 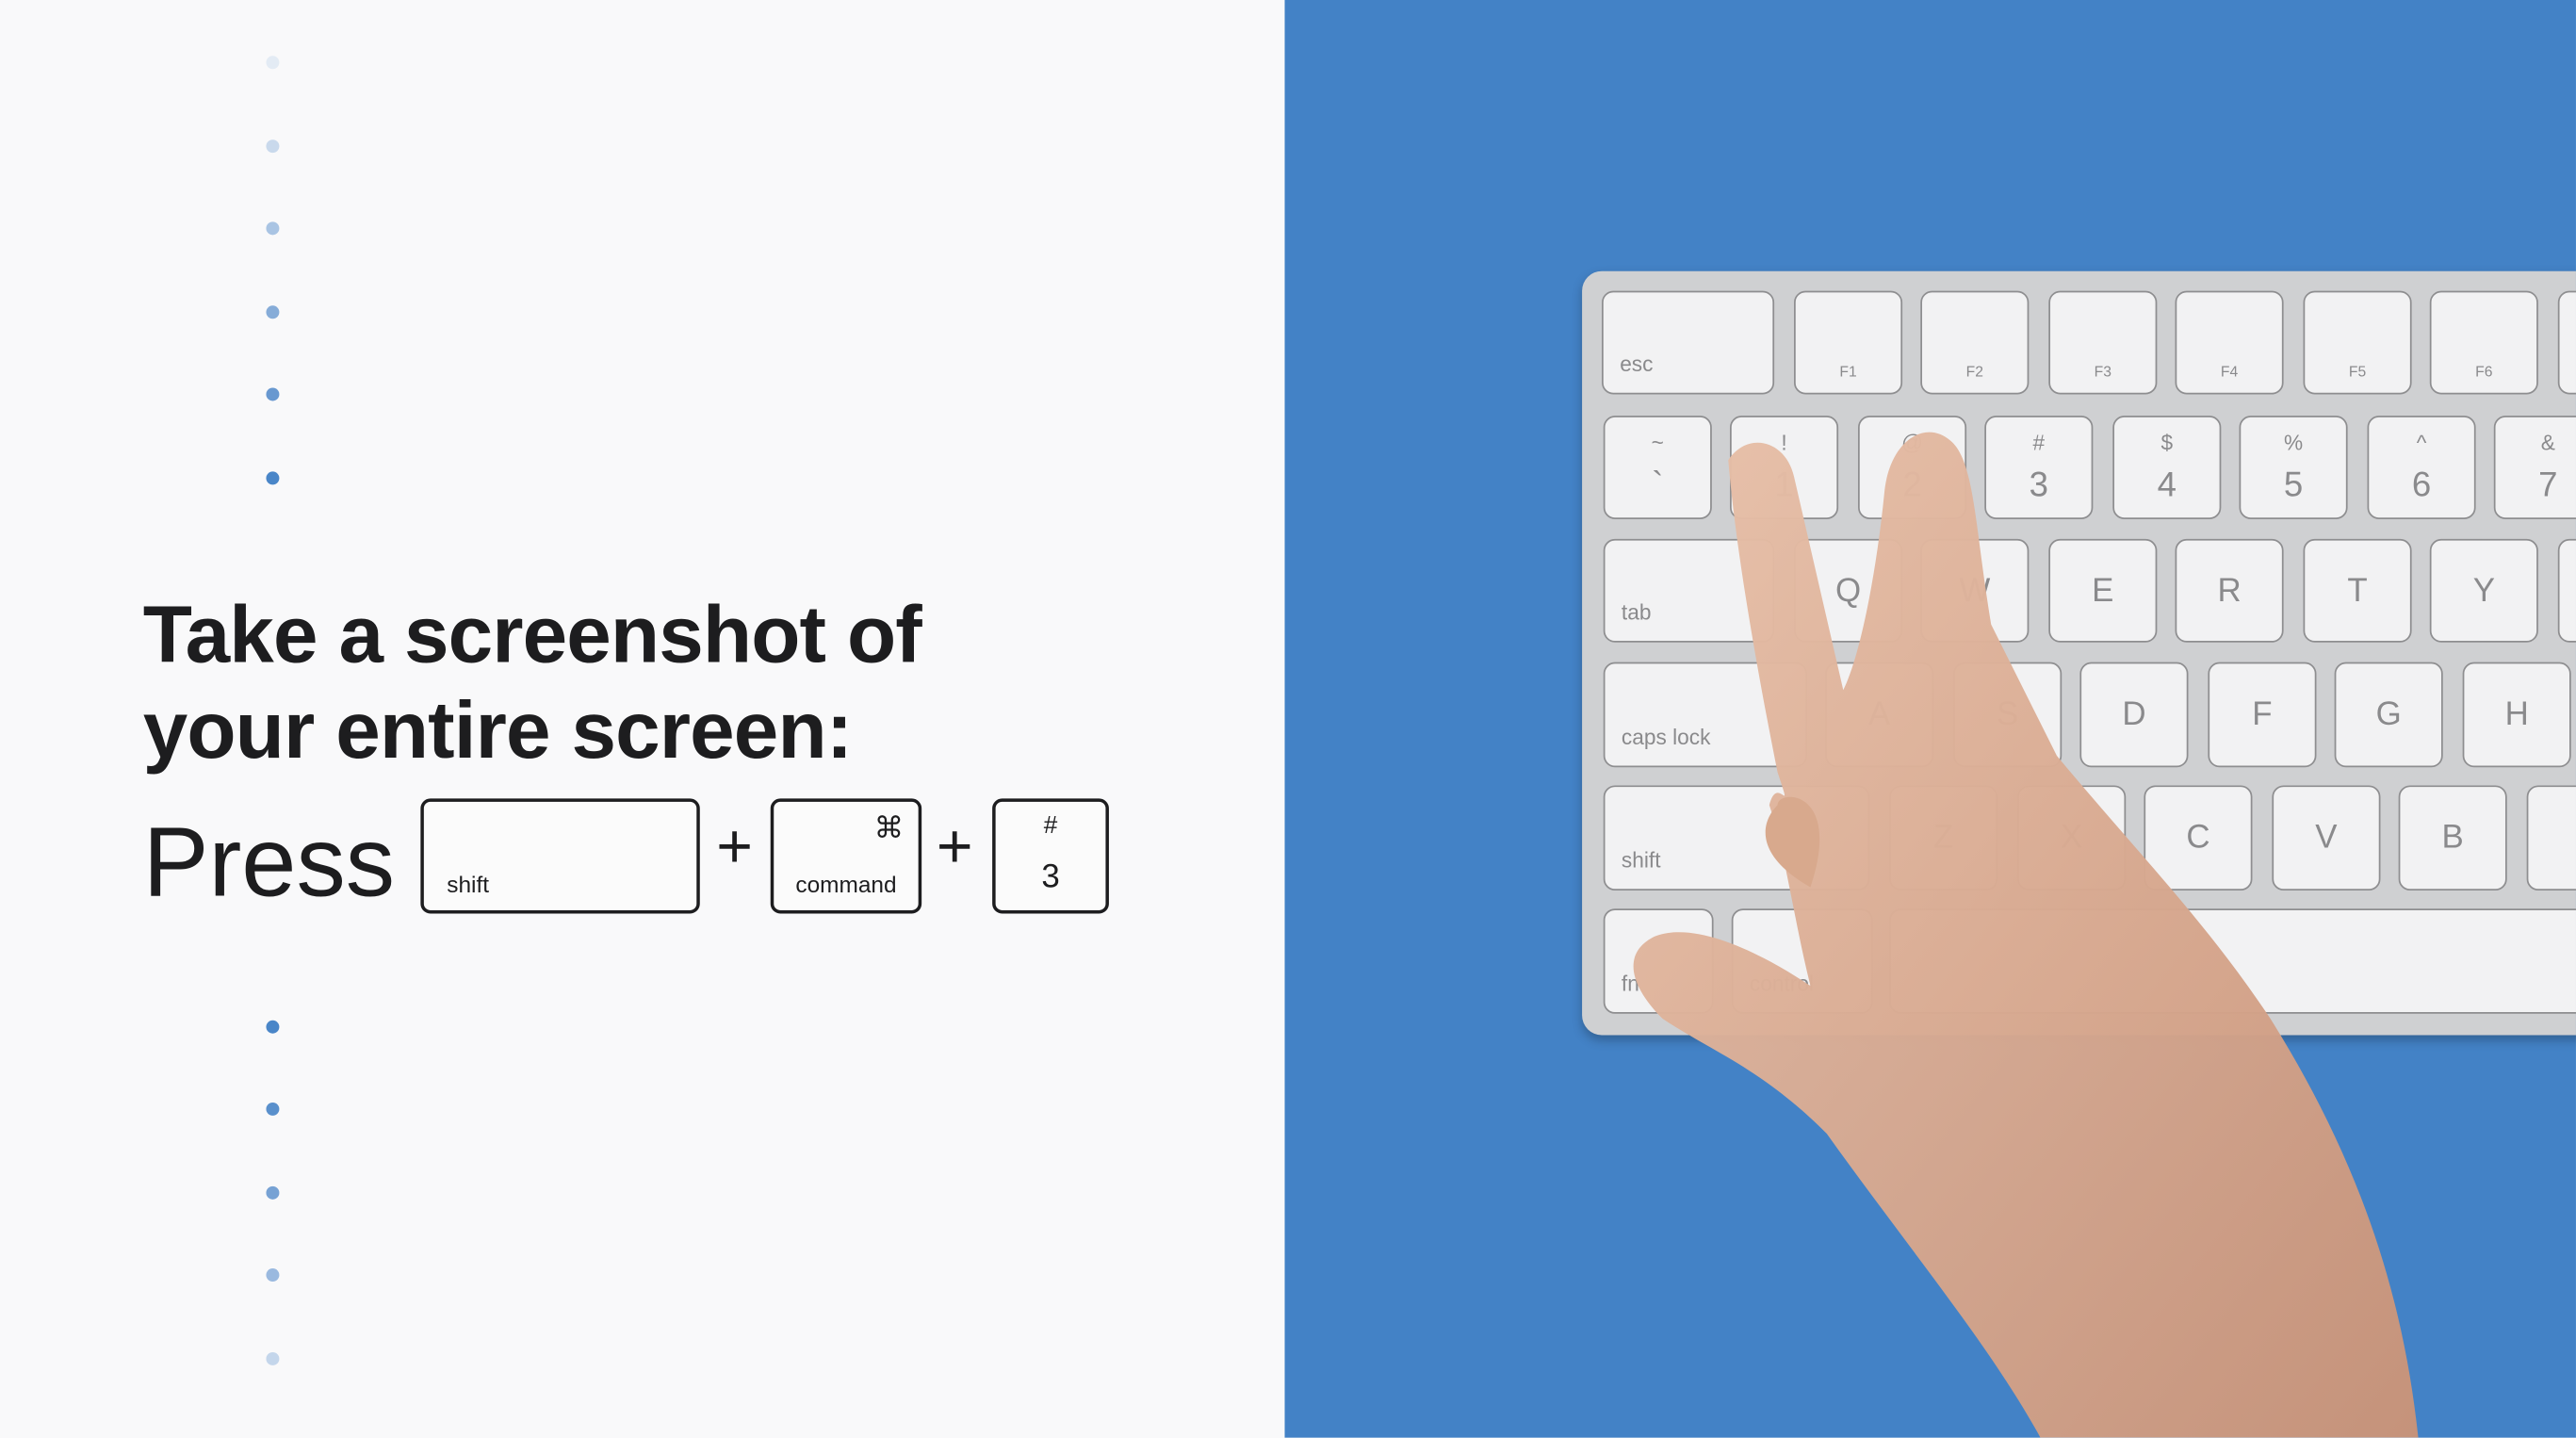 What do you see at coordinates (269, 862) in the screenshot?
I see `press-label: Press` at bounding box center [269, 862].